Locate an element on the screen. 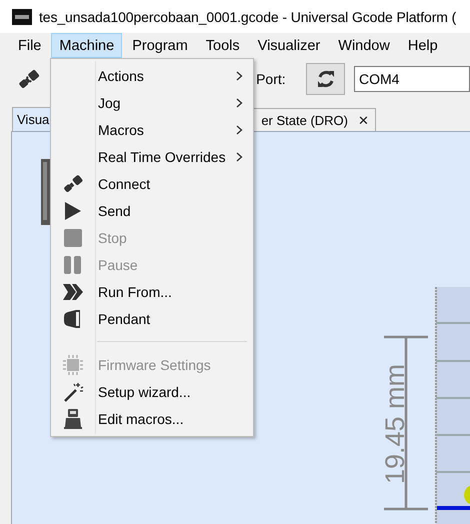  menu-bar-item: Program is located at coordinates (160, 45).